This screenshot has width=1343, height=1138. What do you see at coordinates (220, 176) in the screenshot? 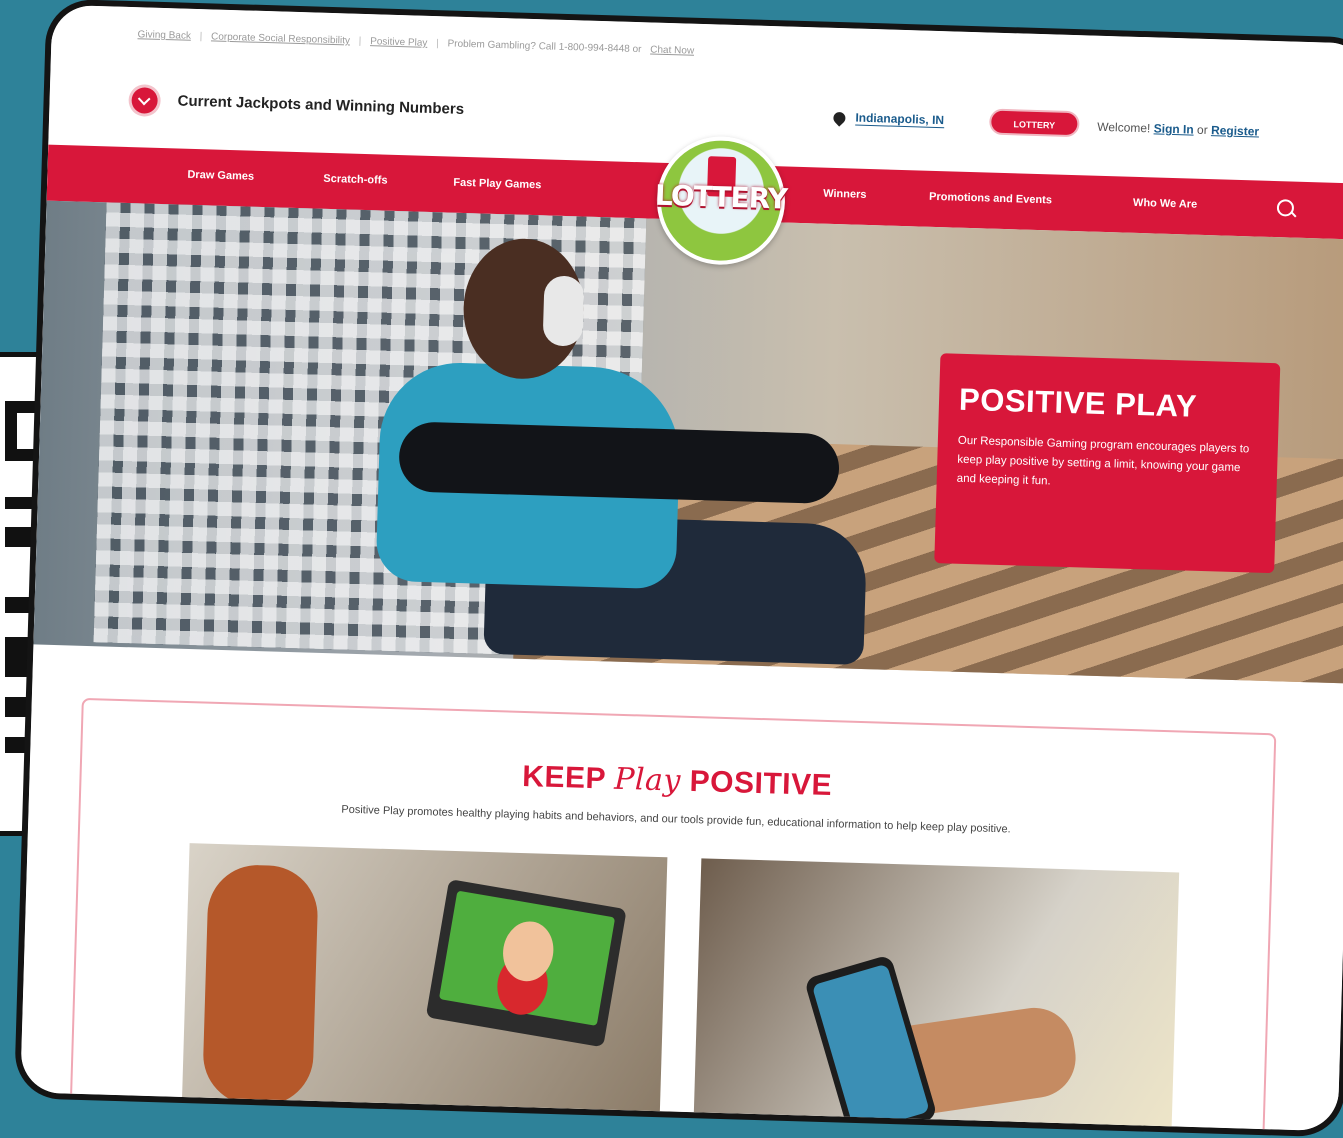
I see `nav-draw-games: Draw Games` at bounding box center [220, 176].